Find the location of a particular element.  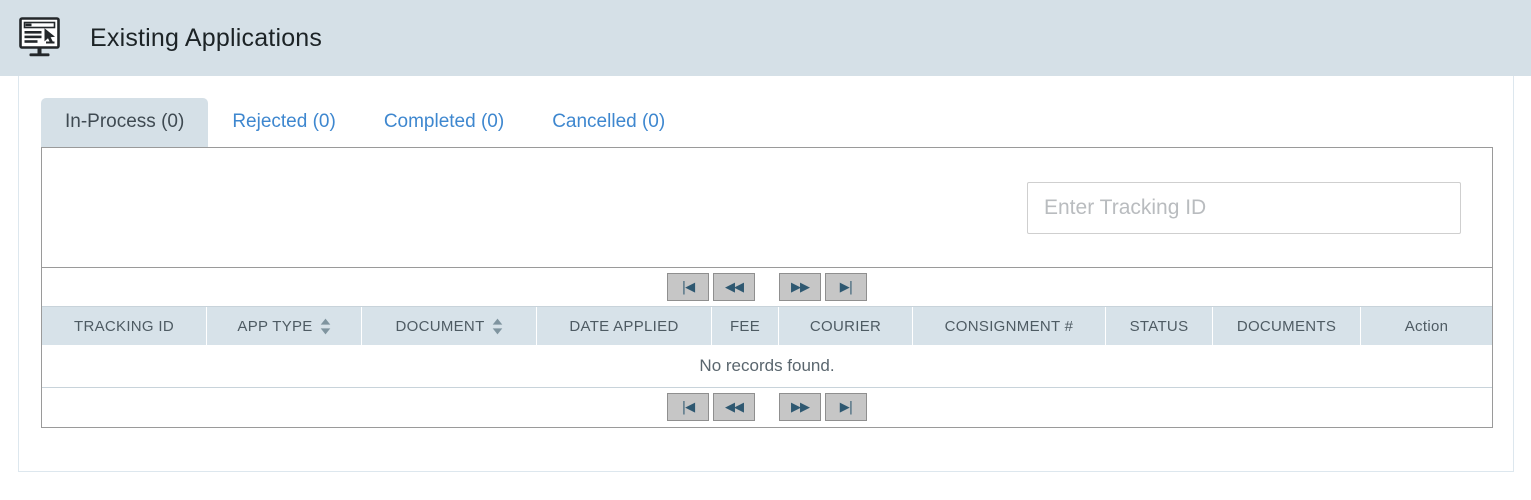

column-header-courier: COURIER is located at coordinates (846, 326).